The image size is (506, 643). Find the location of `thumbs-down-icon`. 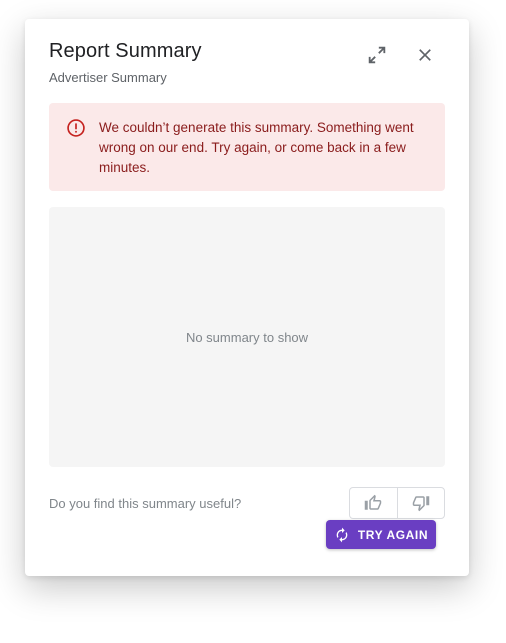

thumbs-down-icon is located at coordinates (420, 504).